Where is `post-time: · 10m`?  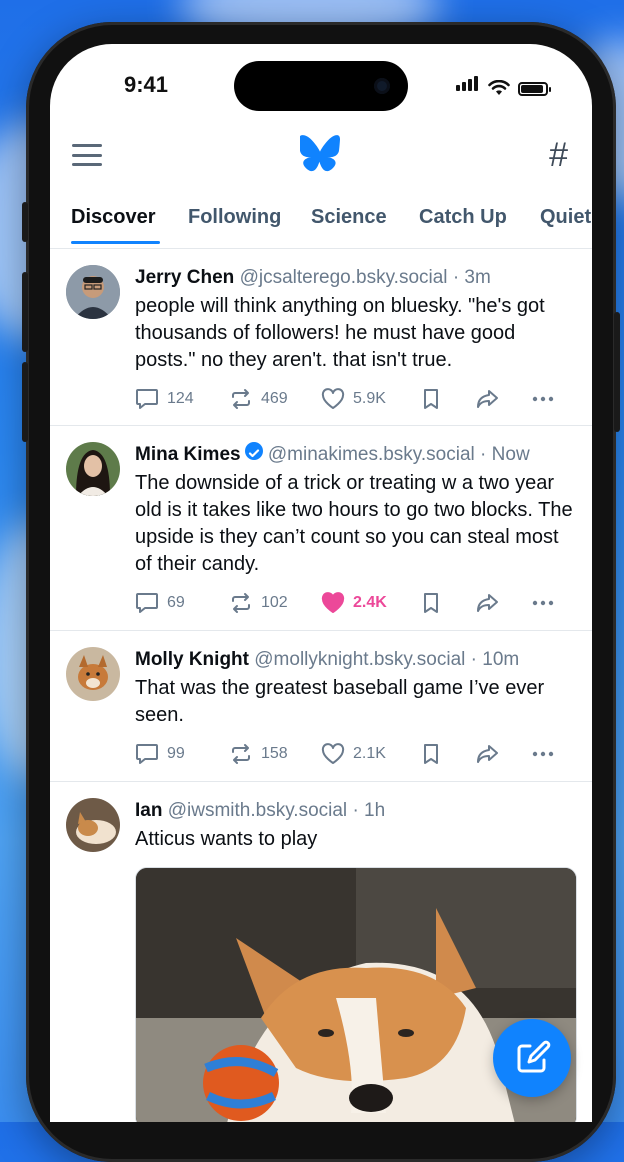
post-time: · 10m is located at coordinates (495, 659).